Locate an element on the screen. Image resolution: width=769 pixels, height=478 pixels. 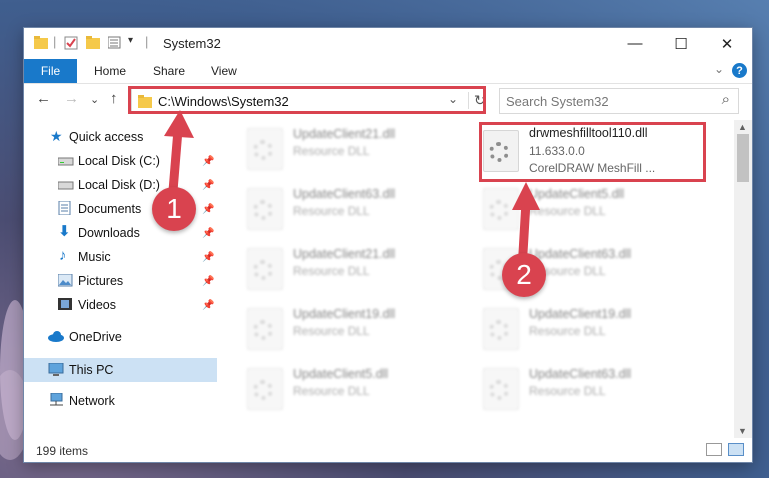
documents-icon is located at coordinates (64, 208).